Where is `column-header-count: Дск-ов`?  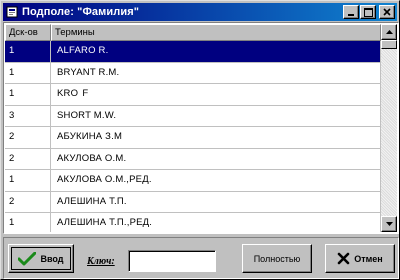 column-header-count: Дск-ов is located at coordinates (28, 32).